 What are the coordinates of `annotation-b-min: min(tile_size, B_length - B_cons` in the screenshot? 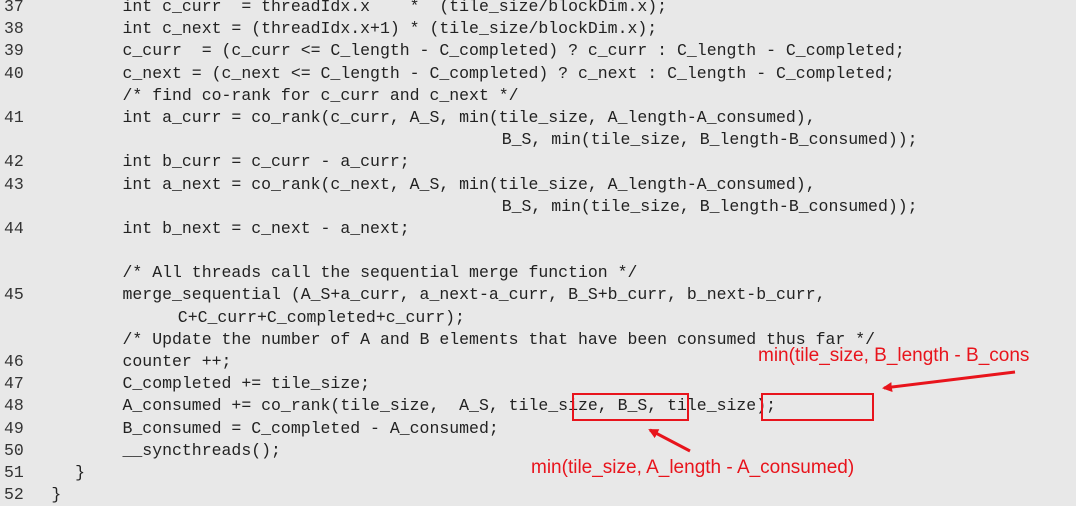 It's located at (894, 355).